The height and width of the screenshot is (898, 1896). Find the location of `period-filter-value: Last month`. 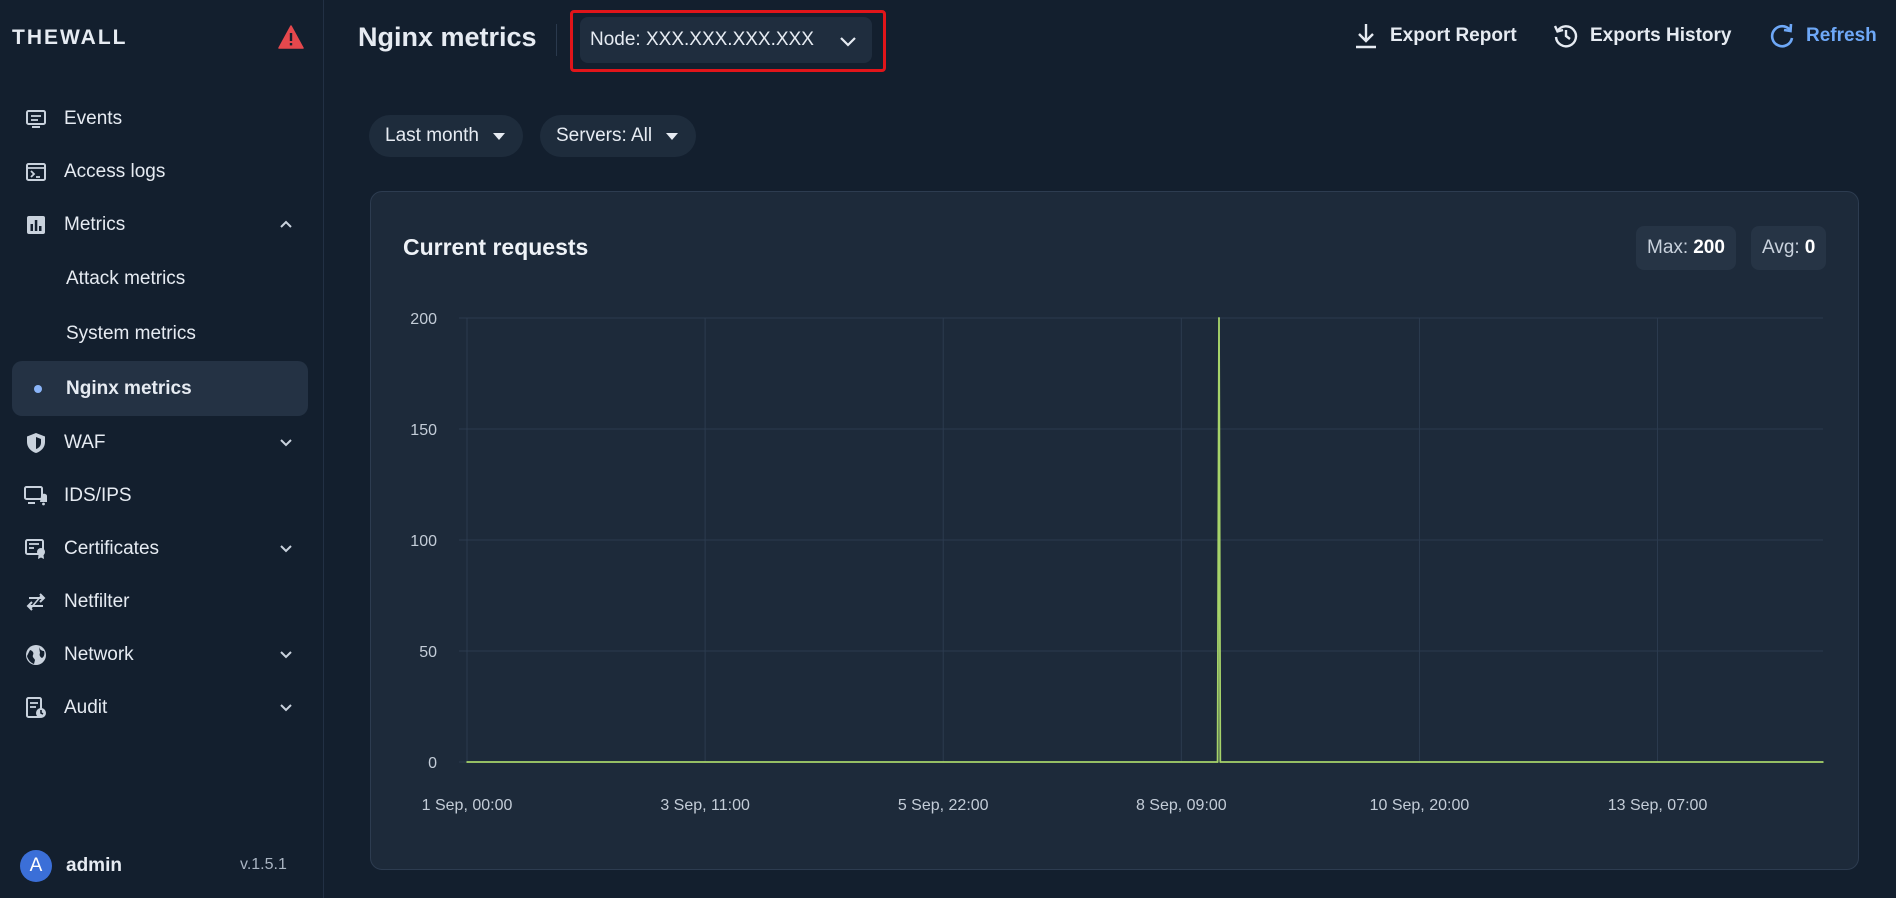

period-filter-value: Last month is located at coordinates (432, 135).